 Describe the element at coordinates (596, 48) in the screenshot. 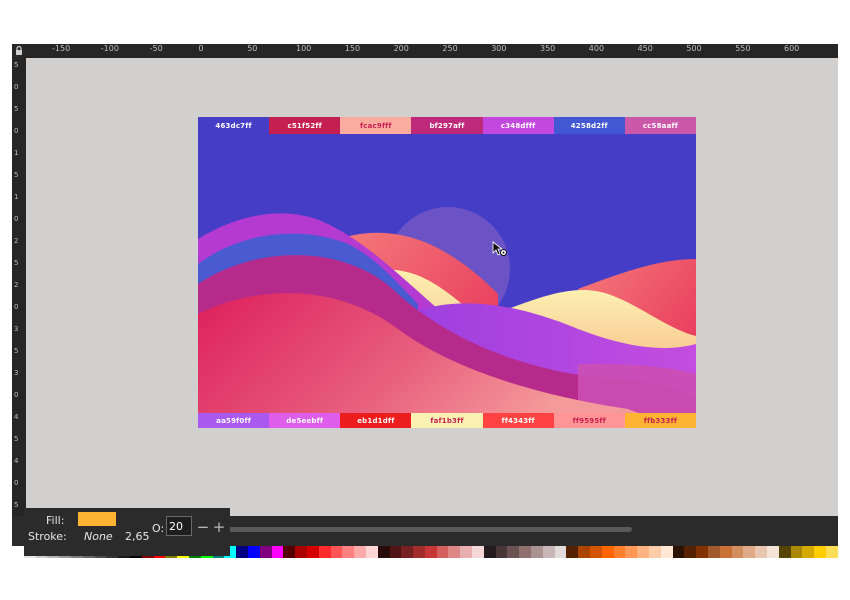

I see `ruler-tick-label: 400` at that location.